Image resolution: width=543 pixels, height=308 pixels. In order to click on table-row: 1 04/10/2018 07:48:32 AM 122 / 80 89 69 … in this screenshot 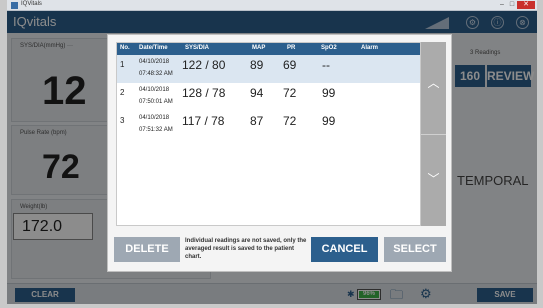, I will do `click(268, 69)`.